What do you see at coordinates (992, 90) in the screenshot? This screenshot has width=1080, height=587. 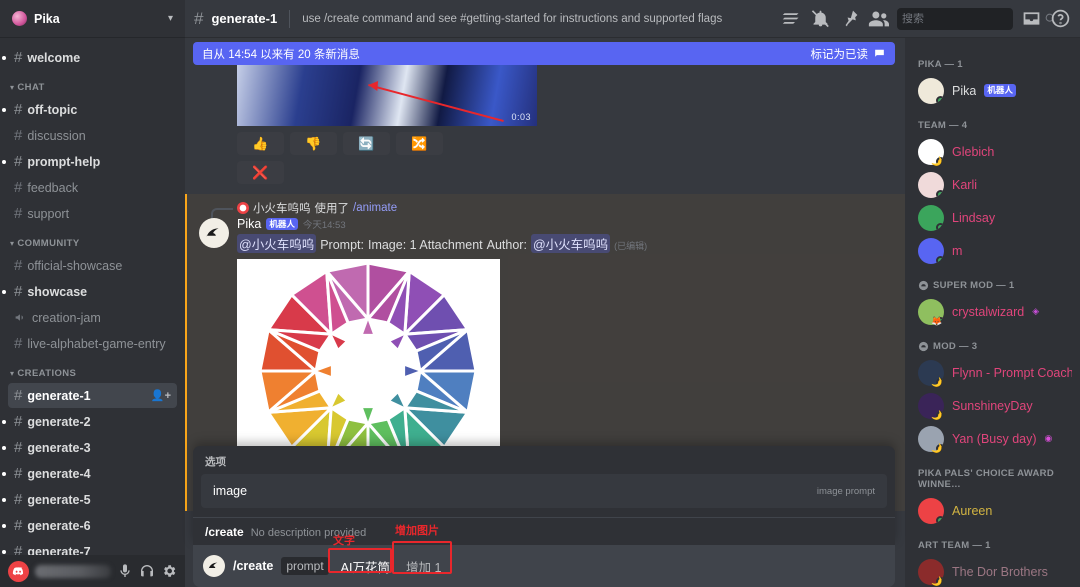 I see `member-row: Pika 机器人` at bounding box center [992, 90].